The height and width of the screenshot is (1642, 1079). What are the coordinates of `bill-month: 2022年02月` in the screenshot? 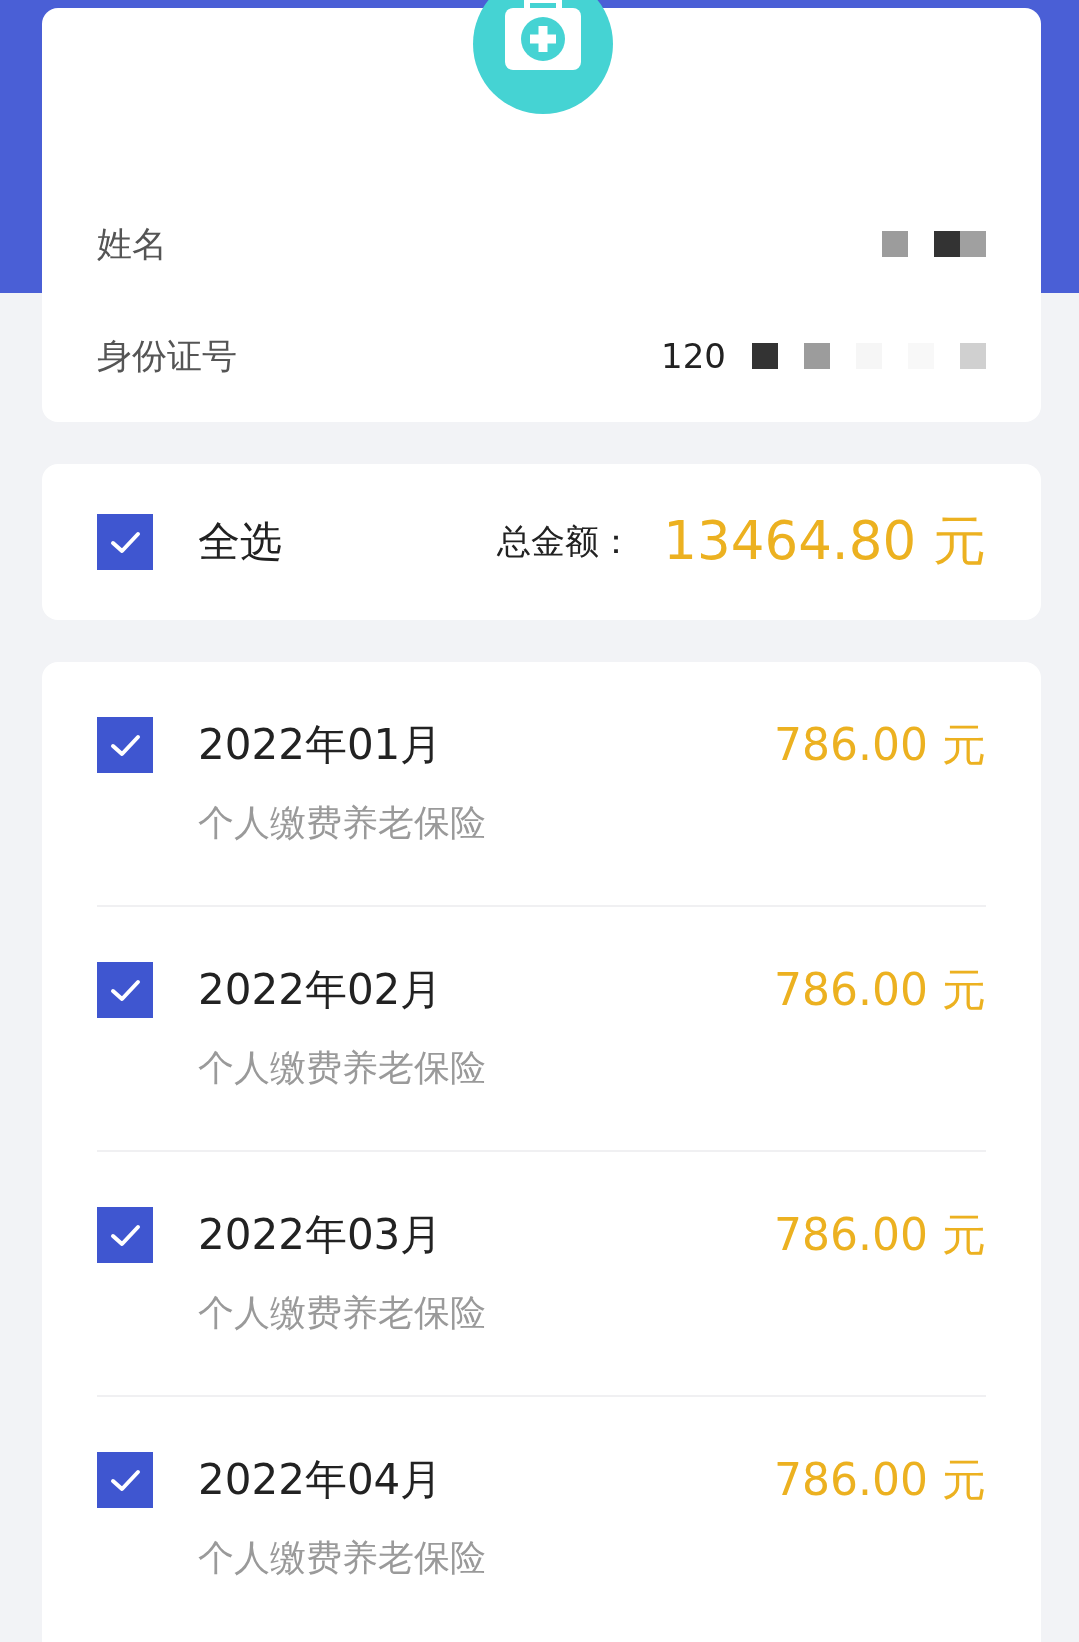 It's located at (321, 990).